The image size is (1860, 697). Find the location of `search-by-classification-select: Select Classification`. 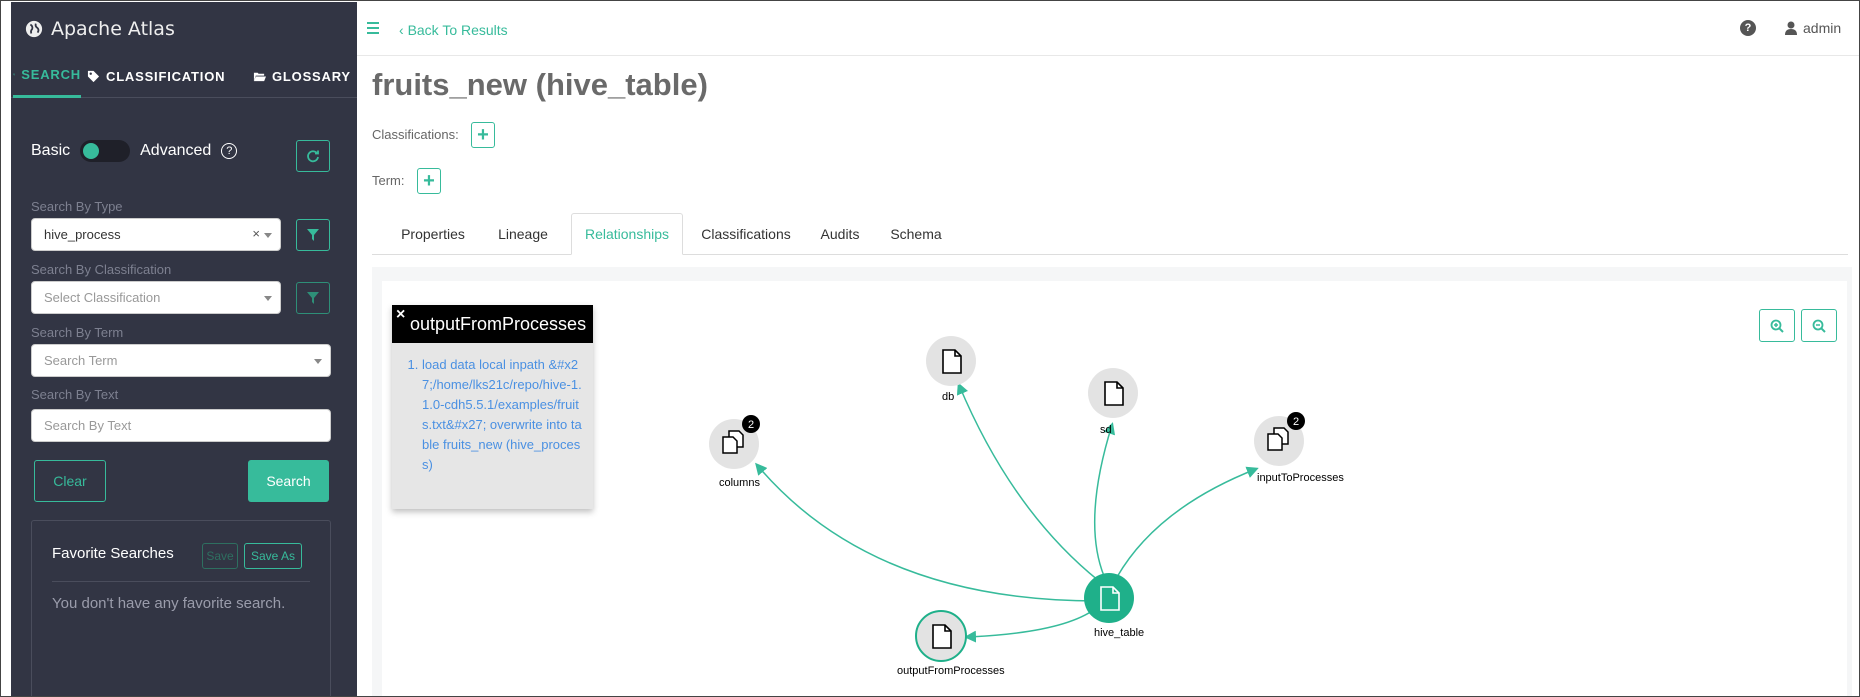

search-by-classification-select: Select Classification is located at coordinates (156, 297).